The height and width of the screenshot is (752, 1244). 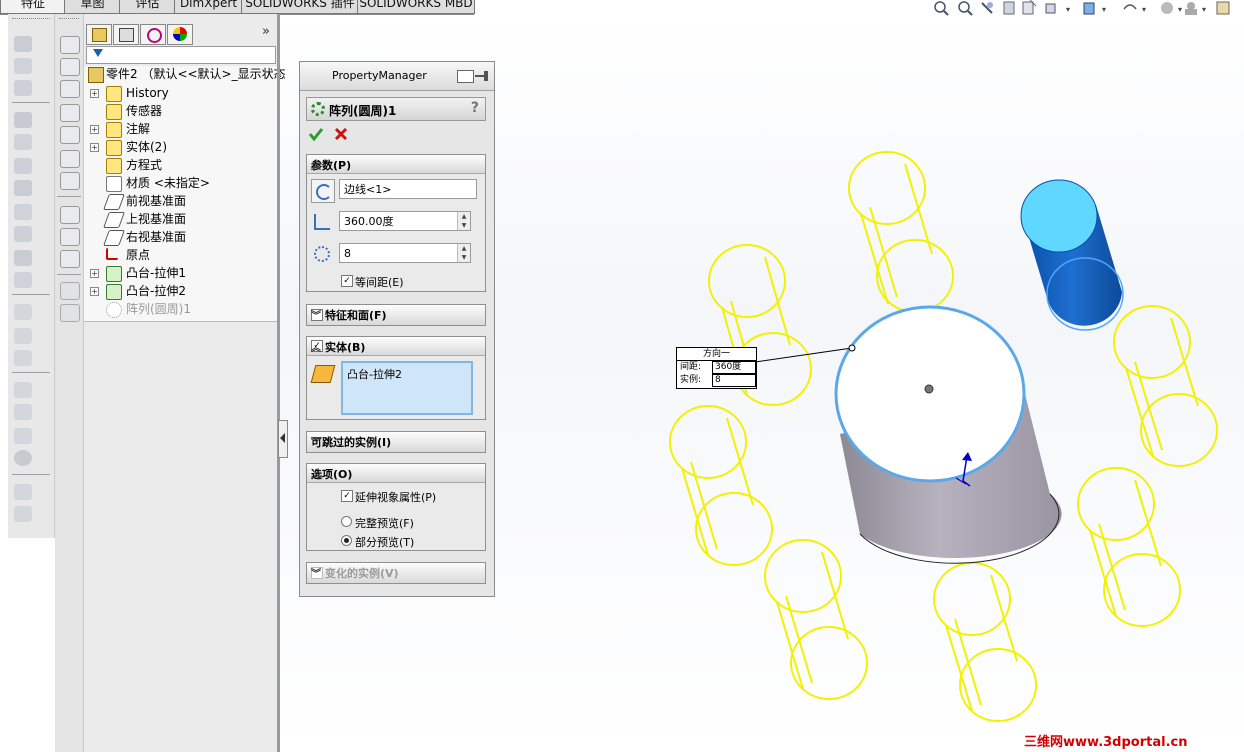 I want to click on expand-tabs-icon: », so click(x=266, y=31).